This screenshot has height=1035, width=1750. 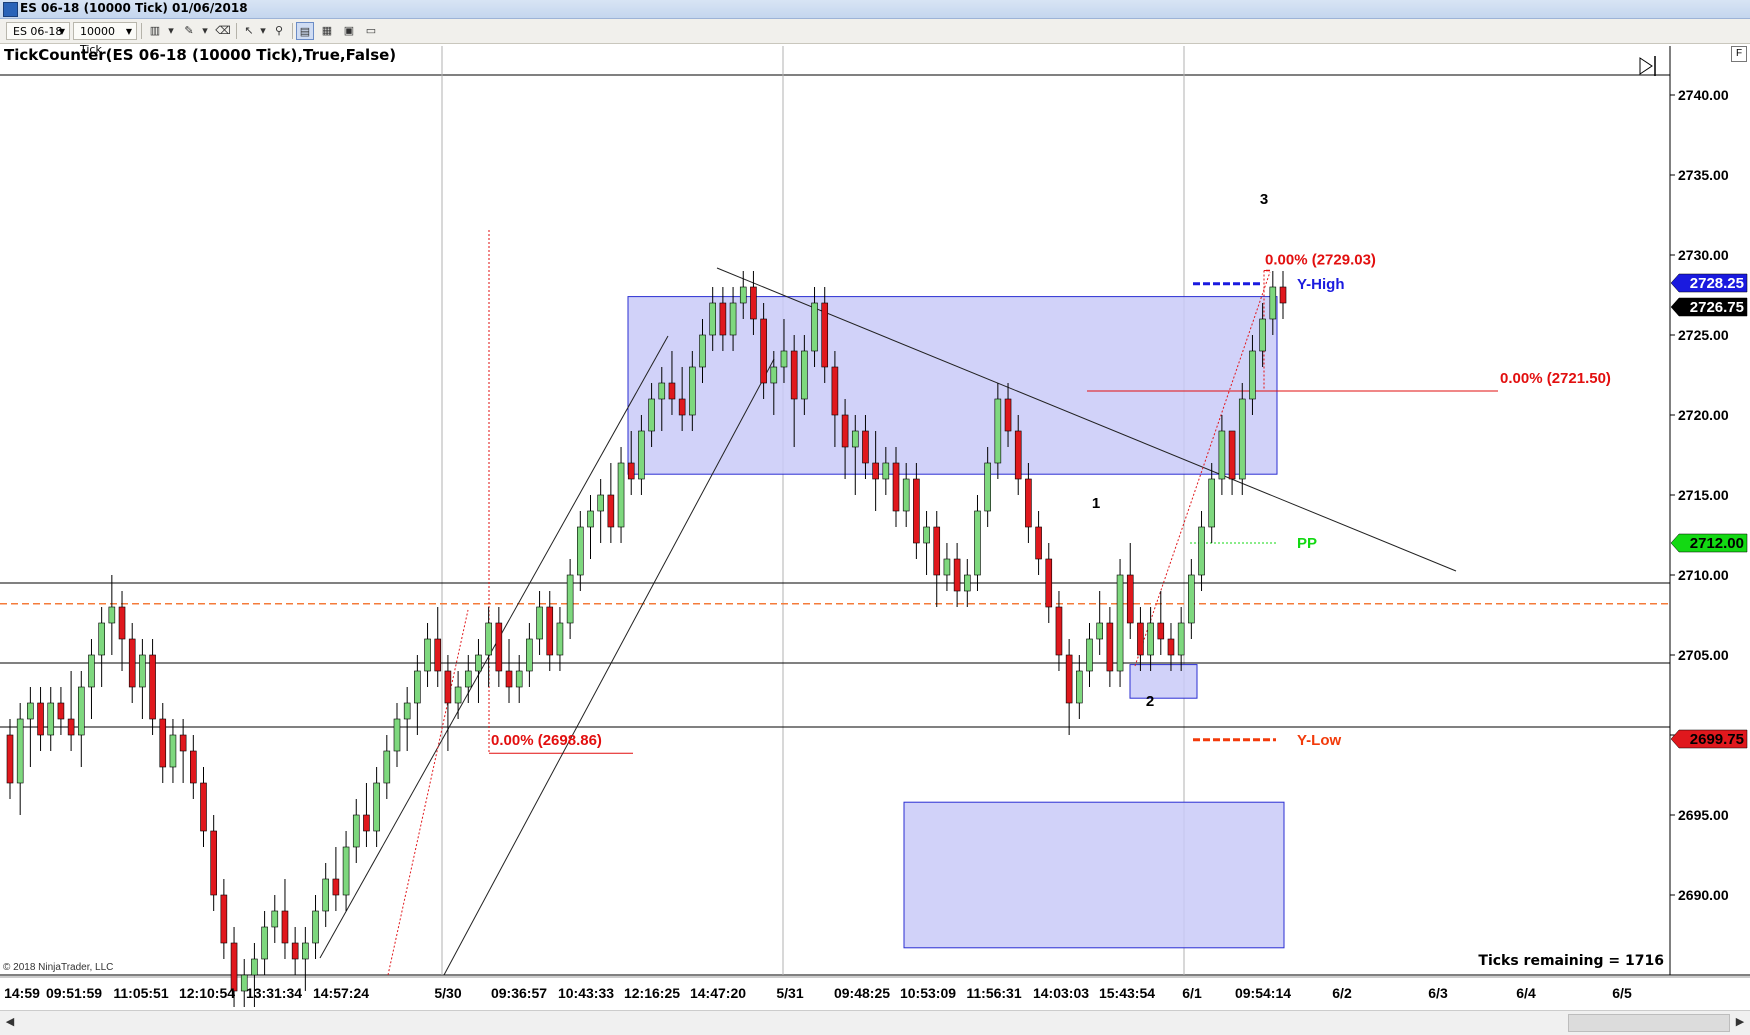 What do you see at coordinates (586, 993) in the screenshot?
I see `x-tick-label: 10:43:33` at bounding box center [586, 993].